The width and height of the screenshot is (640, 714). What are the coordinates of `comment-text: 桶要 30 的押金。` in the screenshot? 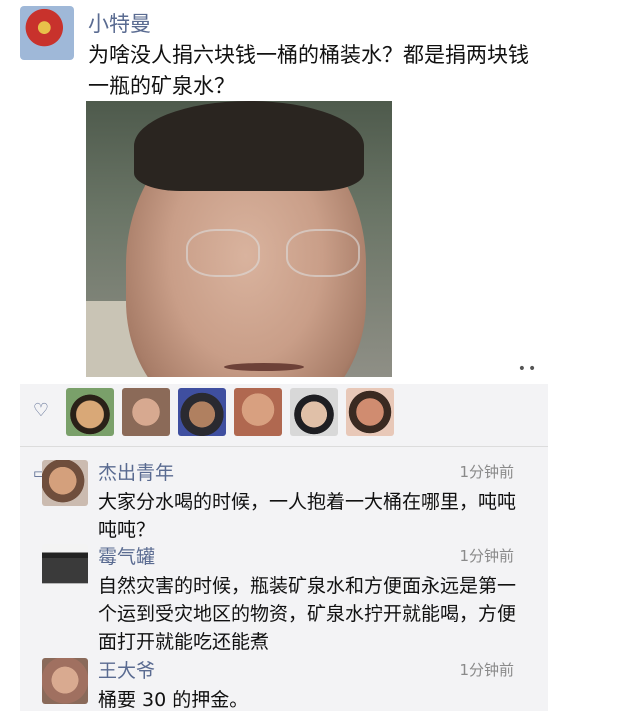 It's located at (173, 700).